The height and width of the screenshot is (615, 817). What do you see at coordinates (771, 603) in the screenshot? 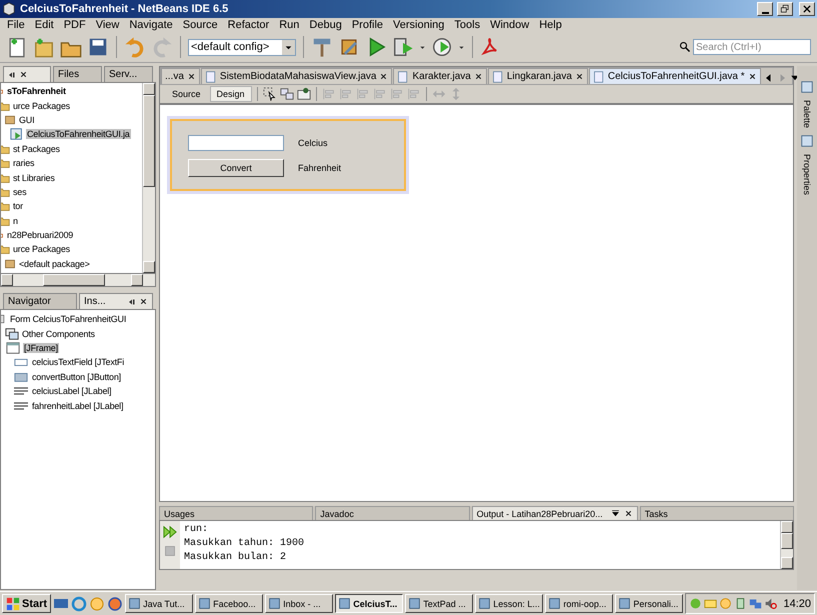
I see `muted-speaker-icon` at bounding box center [771, 603].